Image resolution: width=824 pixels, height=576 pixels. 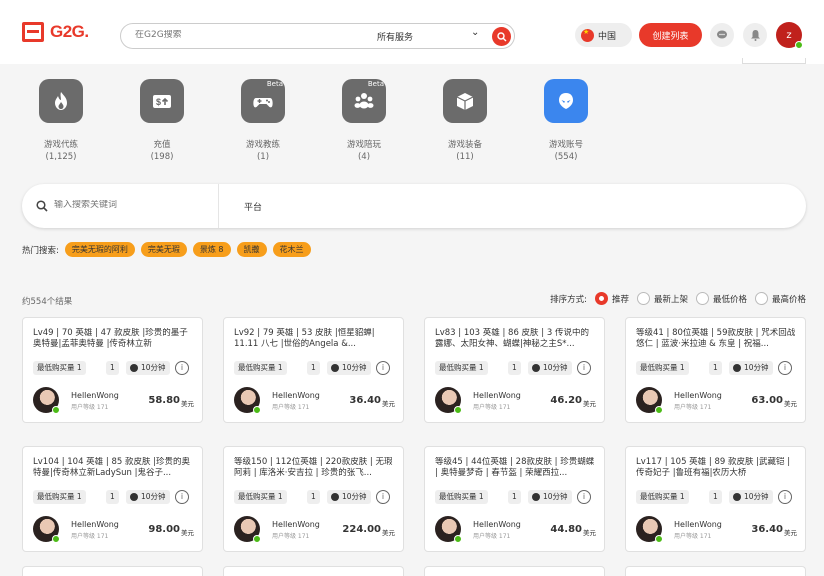 I want to click on avatar-initial: z, so click(x=789, y=35).